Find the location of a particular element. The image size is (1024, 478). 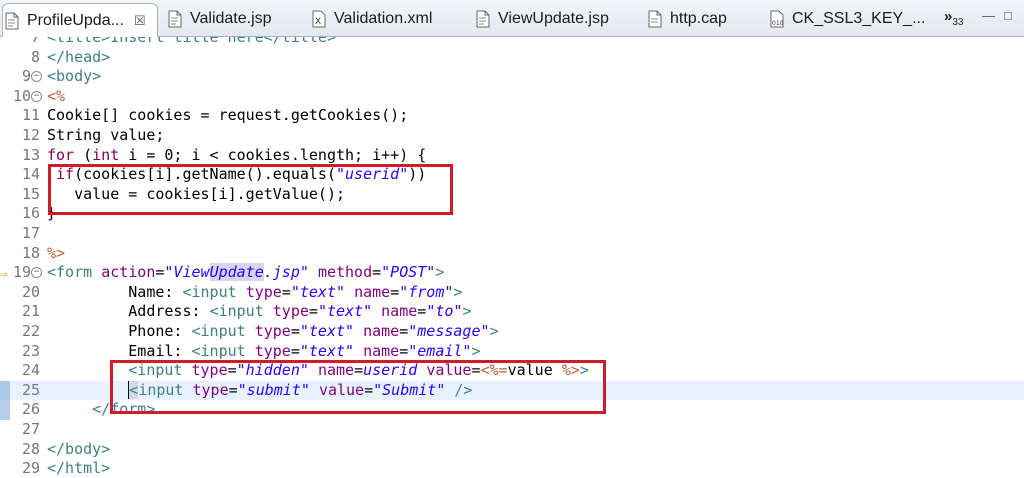

change-marker is located at coordinates (5, 400).